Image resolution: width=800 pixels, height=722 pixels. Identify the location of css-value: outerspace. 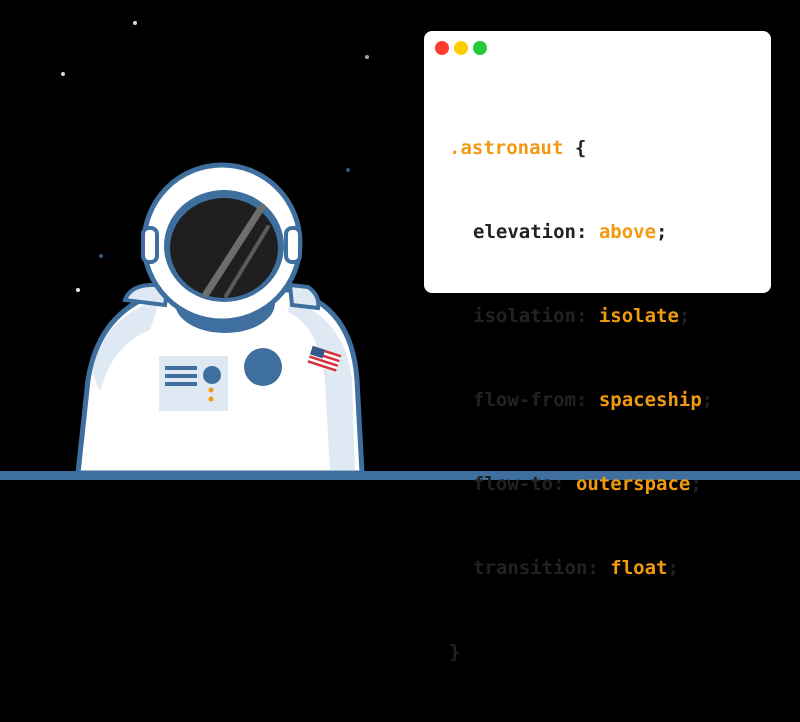
(633, 484).